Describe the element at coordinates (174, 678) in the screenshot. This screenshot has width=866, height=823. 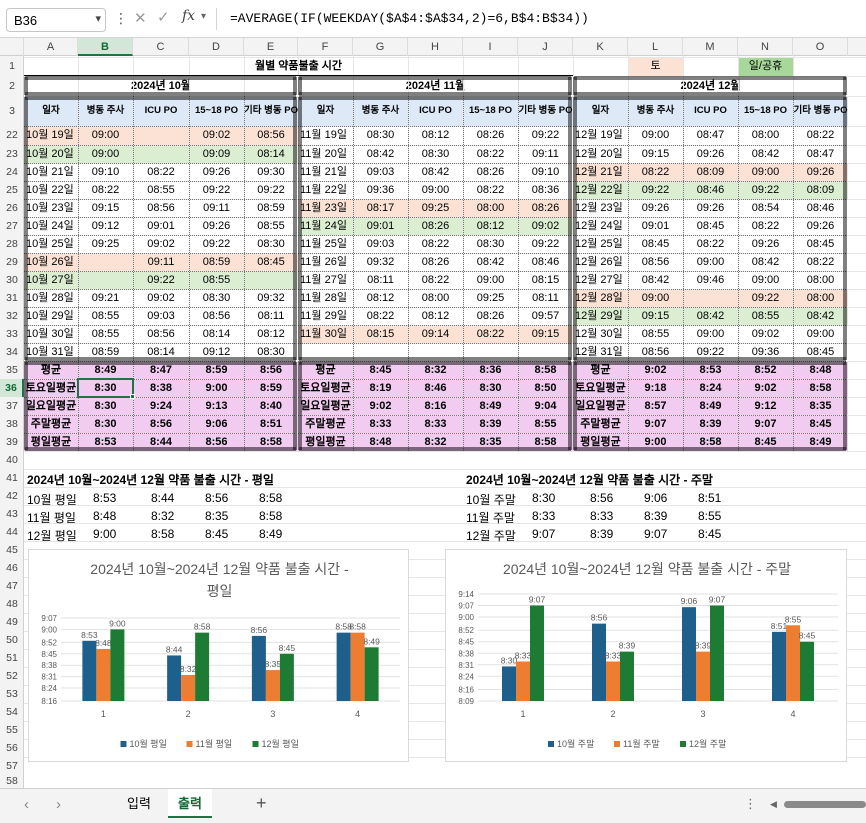
I see `bar-10월-평일-2` at that location.